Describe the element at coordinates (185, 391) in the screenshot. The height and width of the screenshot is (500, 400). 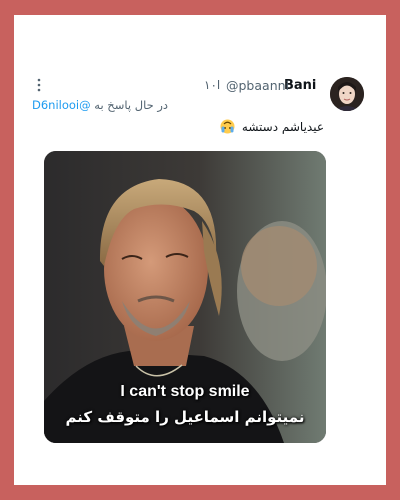
I see `subtitle-english: I can't stop smile` at that location.